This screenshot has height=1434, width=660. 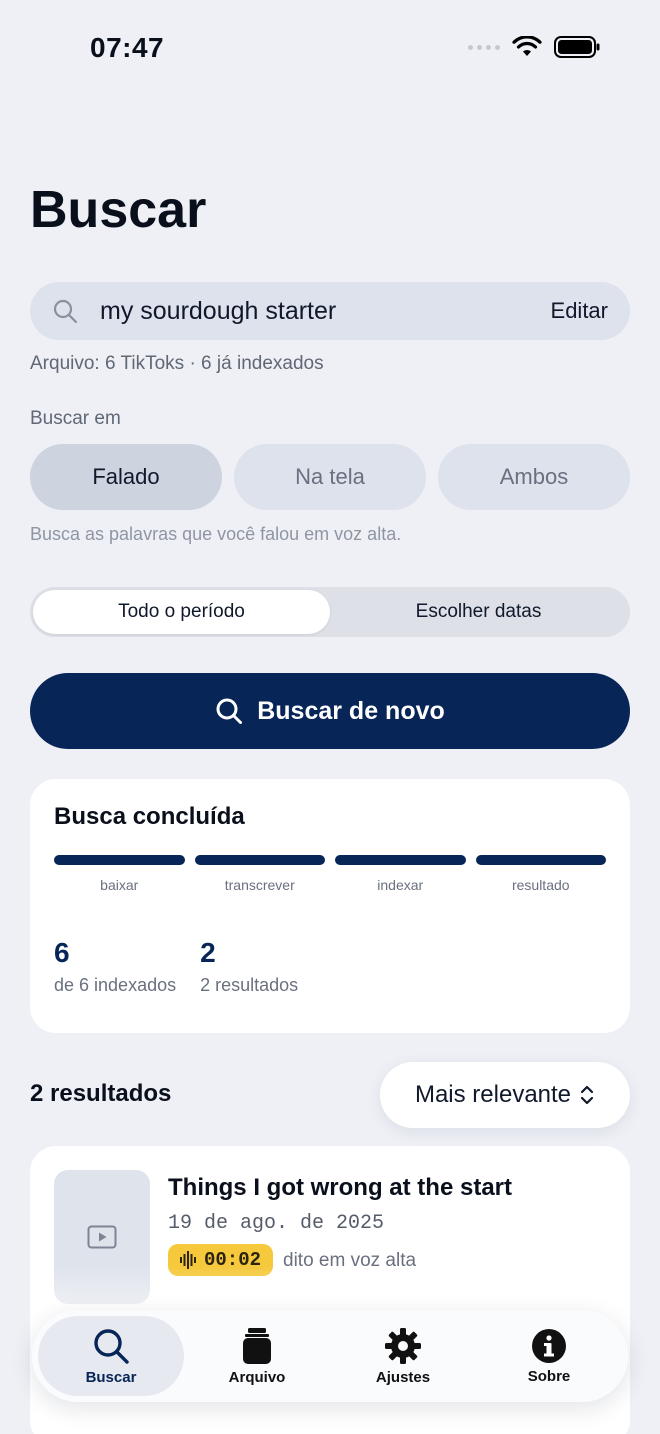 I want to click on mode-on-screen-button: Na tela, so click(x=330, y=477).